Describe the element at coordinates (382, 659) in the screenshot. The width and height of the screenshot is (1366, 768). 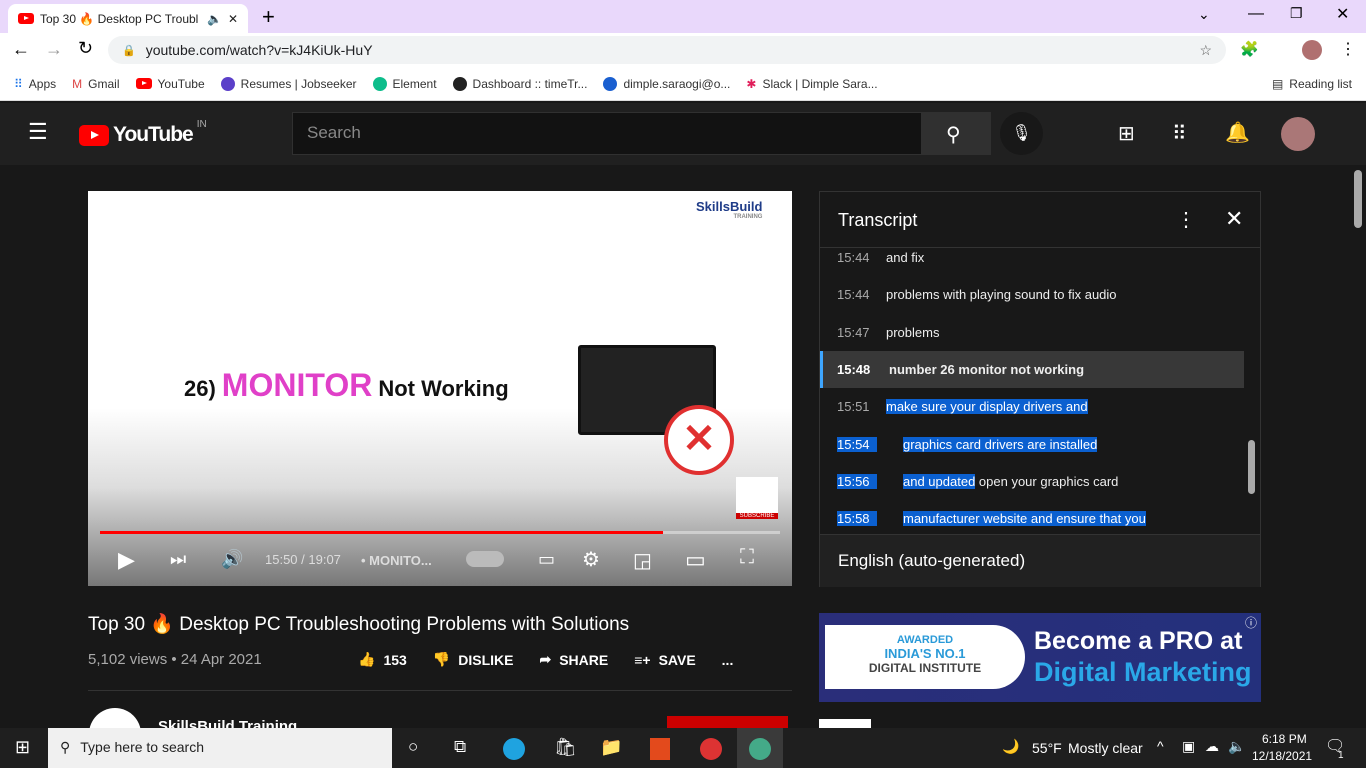
I see `like-button: 👍 153` at that location.